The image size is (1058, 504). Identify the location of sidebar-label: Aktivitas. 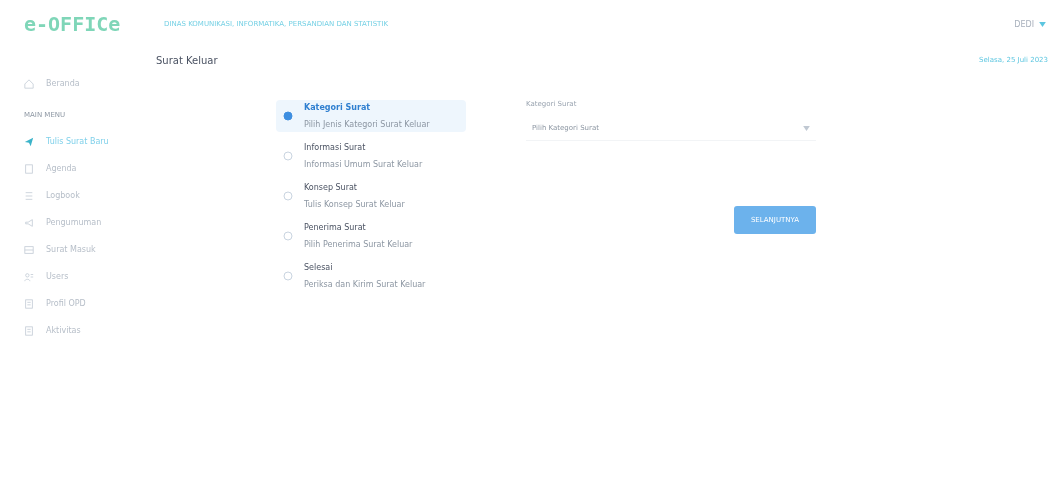
(63, 330).